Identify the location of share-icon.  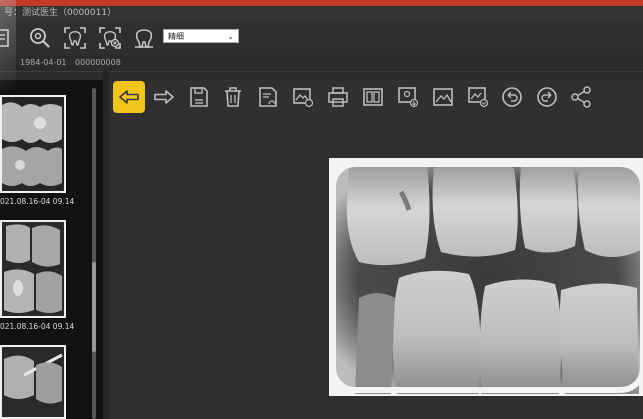
(581, 97).